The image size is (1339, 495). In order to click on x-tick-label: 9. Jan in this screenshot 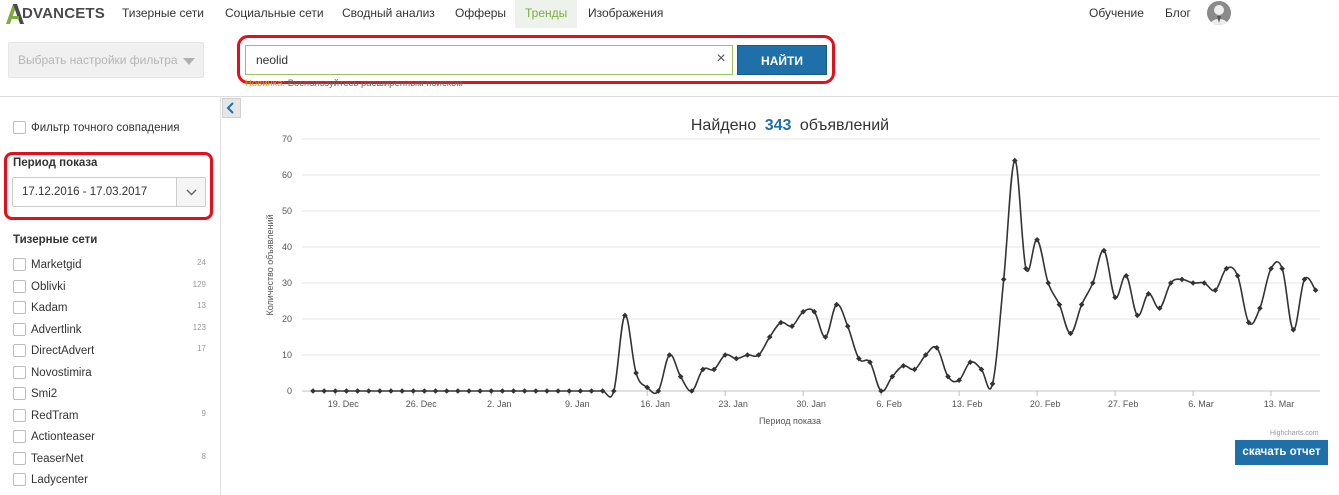, I will do `click(577, 404)`.